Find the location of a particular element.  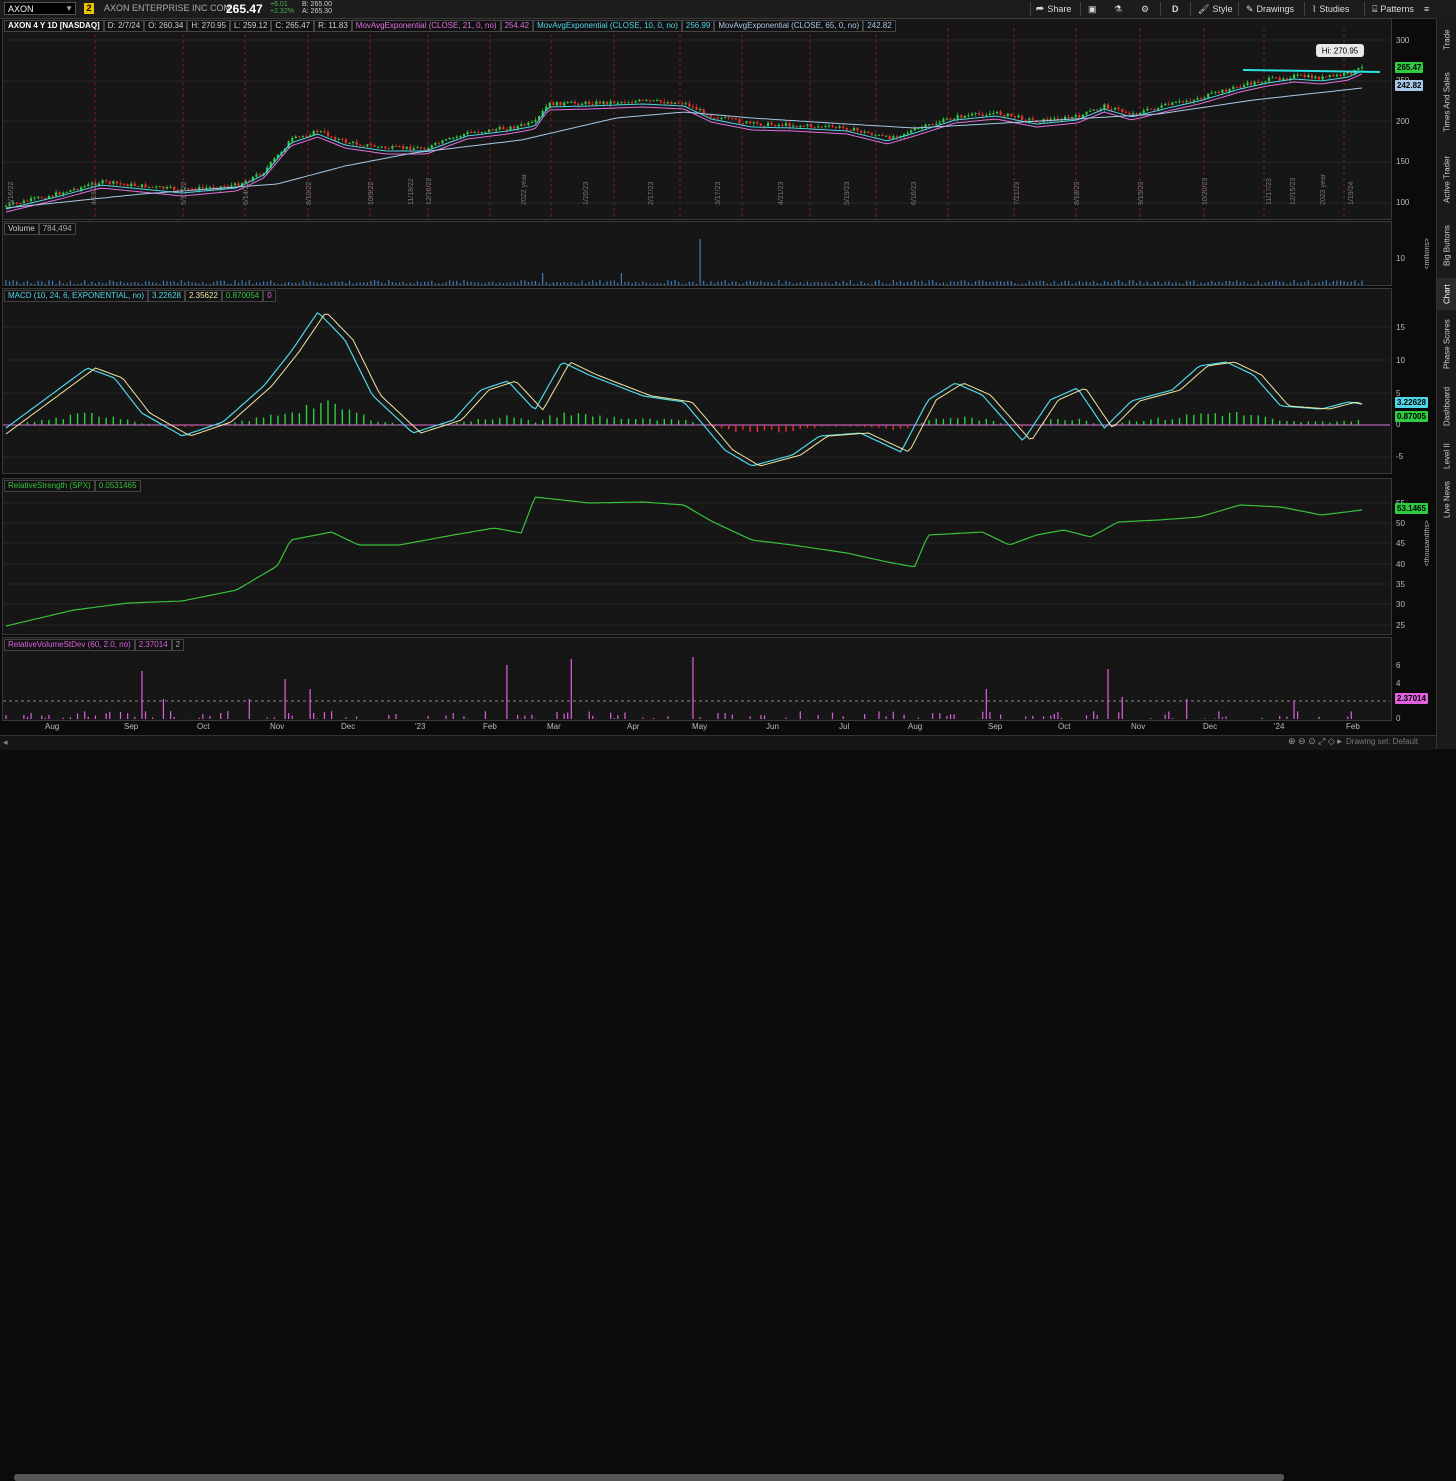

x-label: Feb is located at coordinates (1353, 726).